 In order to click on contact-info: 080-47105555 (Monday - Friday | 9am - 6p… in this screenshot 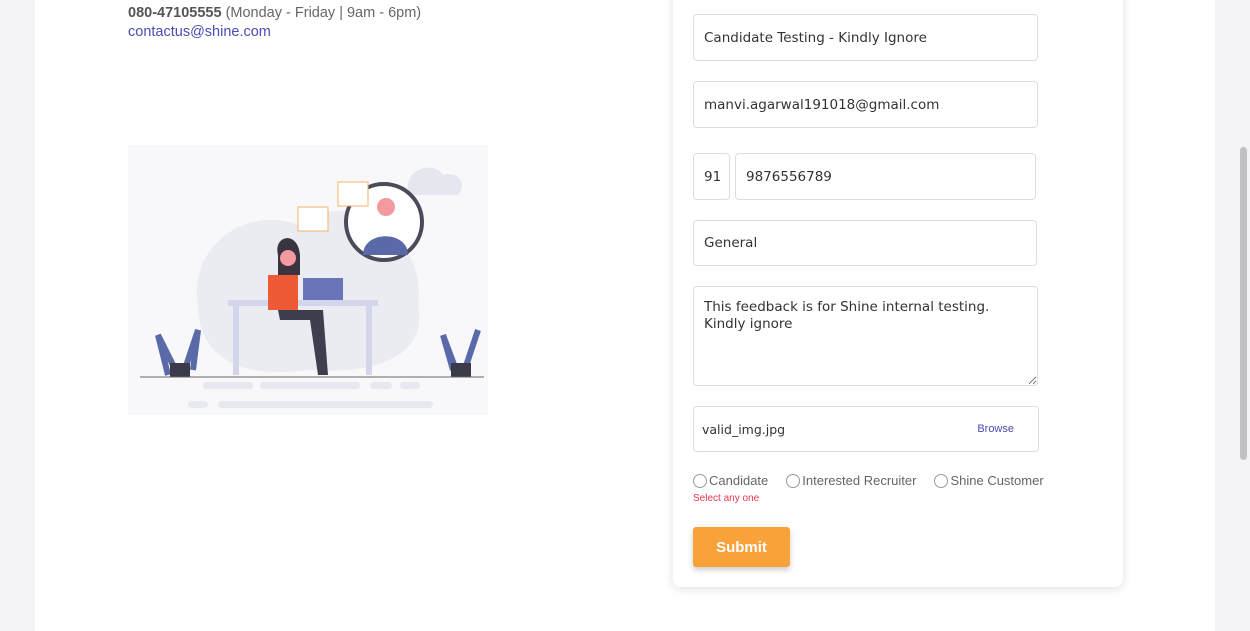, I will do `click(274, 23)`.